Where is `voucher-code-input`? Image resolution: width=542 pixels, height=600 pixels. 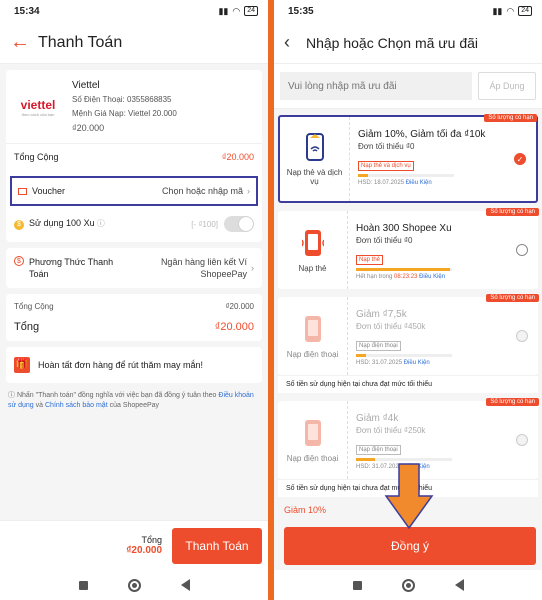 voucher-code-input is located at coordinates (376, 86).